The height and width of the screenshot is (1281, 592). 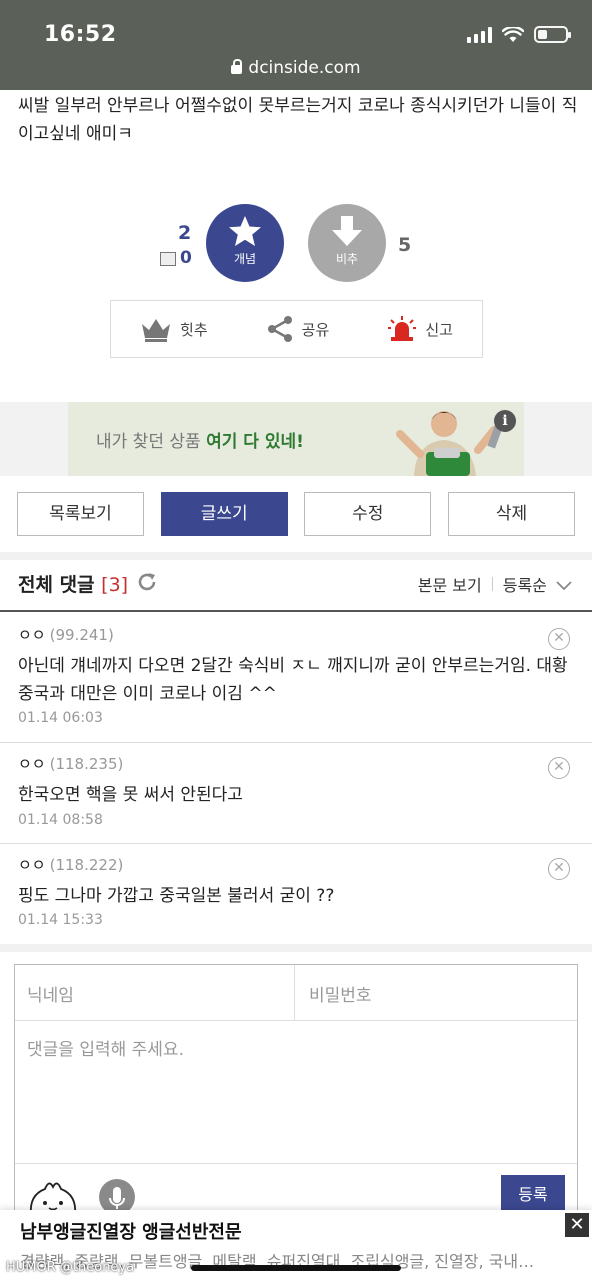 What do you see at coordinates (174, 329) in the screenshot?
I see `hit-recommend-button: 힛추` at bounding box center [174, 329].